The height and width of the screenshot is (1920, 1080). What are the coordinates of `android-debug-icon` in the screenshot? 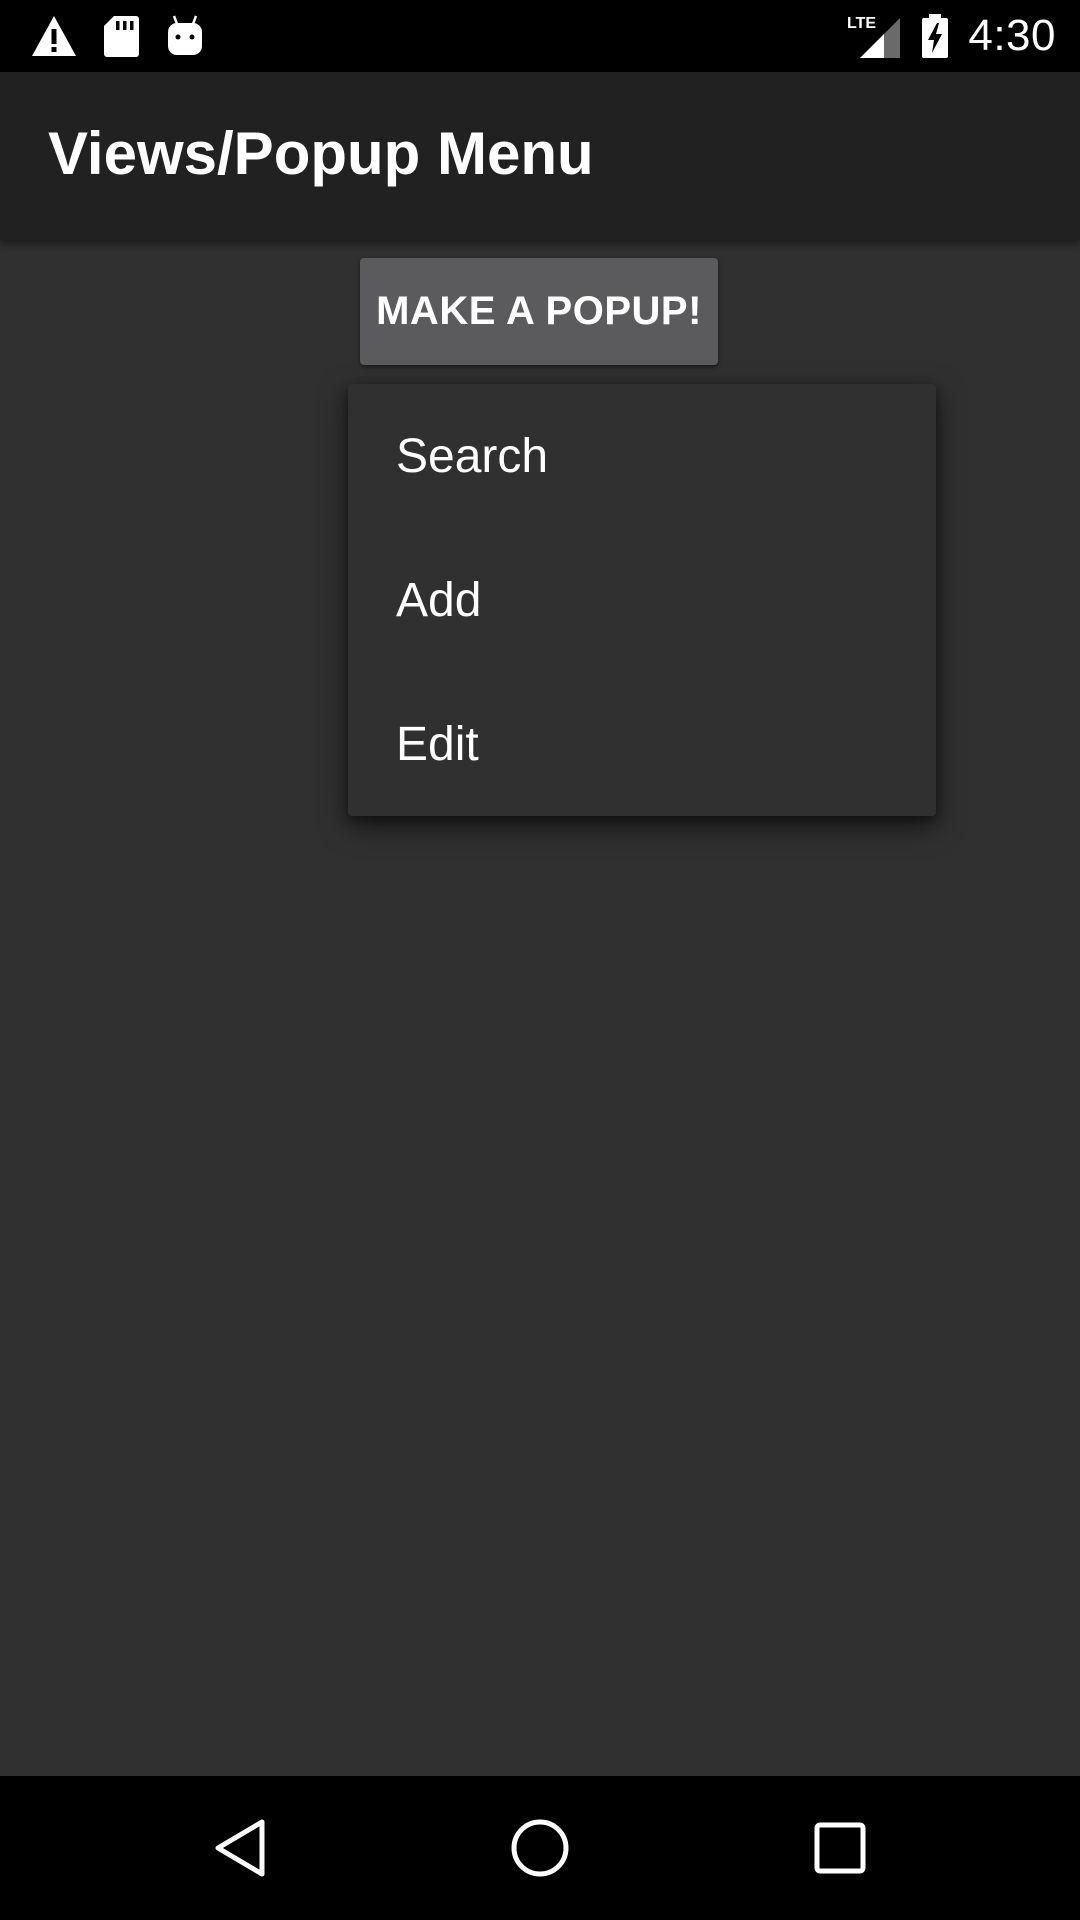 It's located at (185, 36).